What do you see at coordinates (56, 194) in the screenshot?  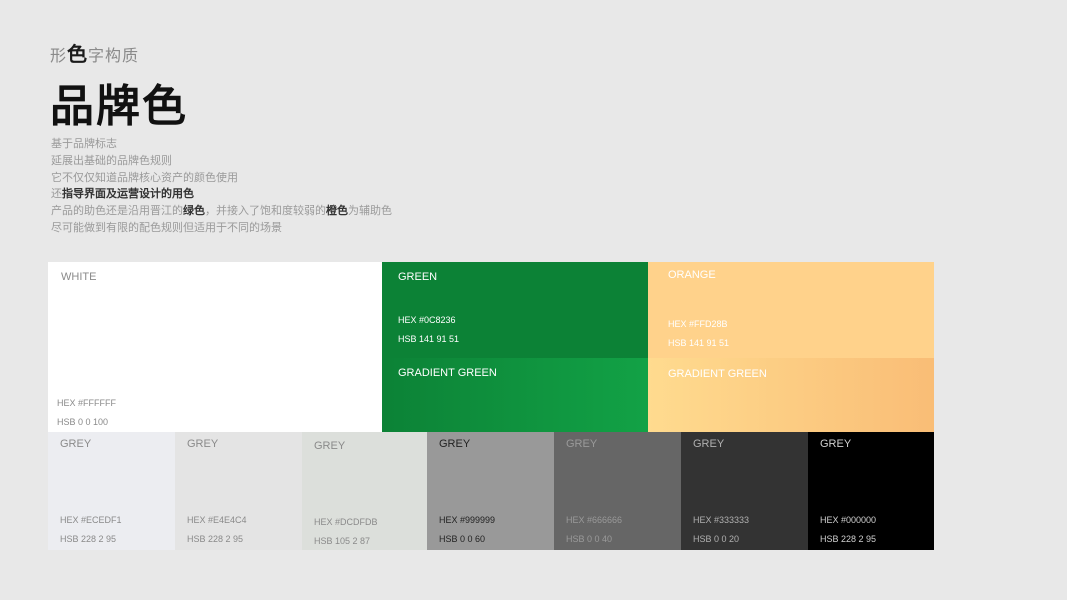 I see `intro-line-4-prefix: 还` at bounding box center [56, 194].